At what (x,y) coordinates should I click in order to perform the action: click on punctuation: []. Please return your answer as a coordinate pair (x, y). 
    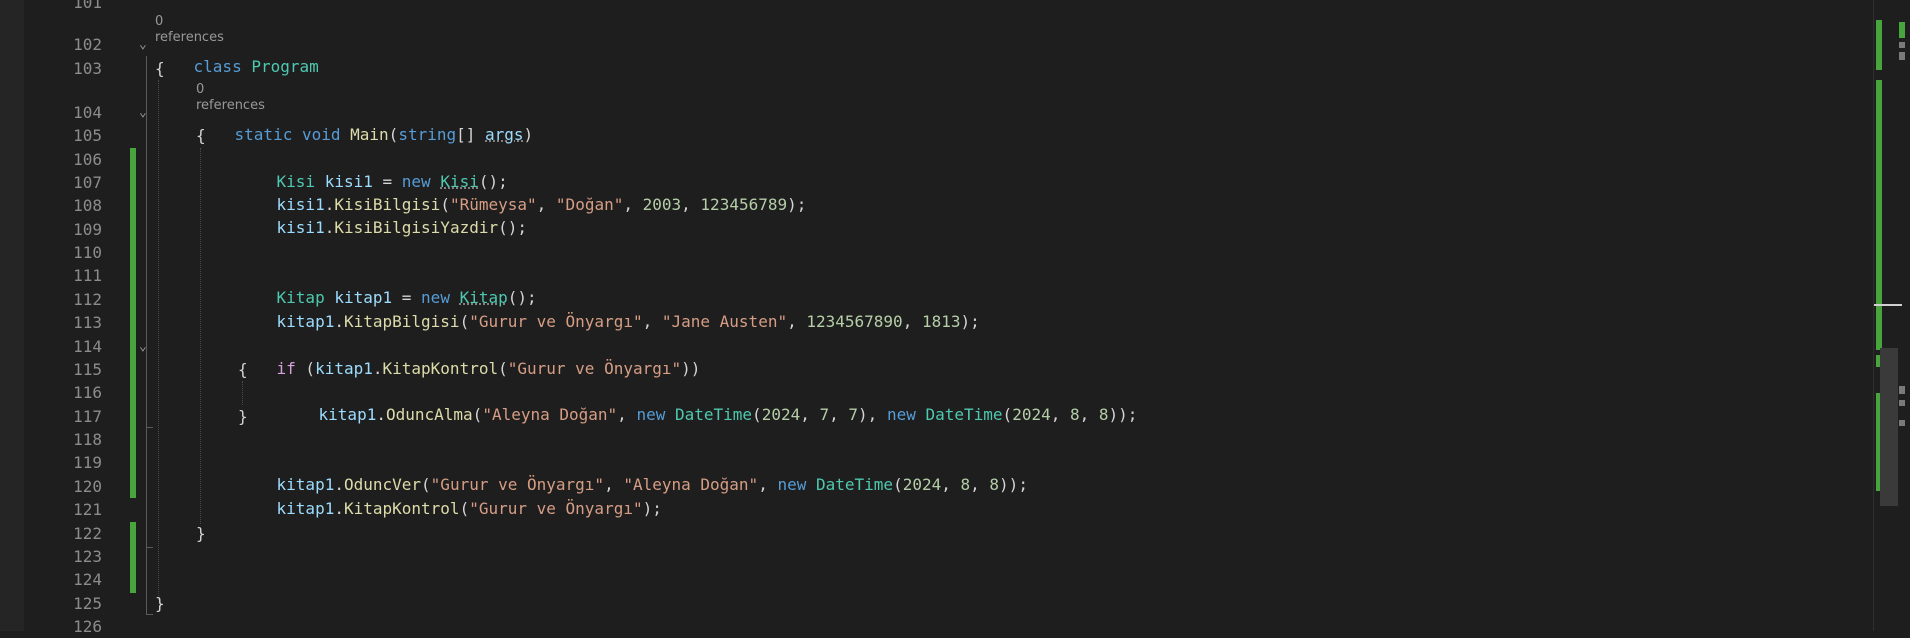
    Looking at the image, I should click on (471, 134).